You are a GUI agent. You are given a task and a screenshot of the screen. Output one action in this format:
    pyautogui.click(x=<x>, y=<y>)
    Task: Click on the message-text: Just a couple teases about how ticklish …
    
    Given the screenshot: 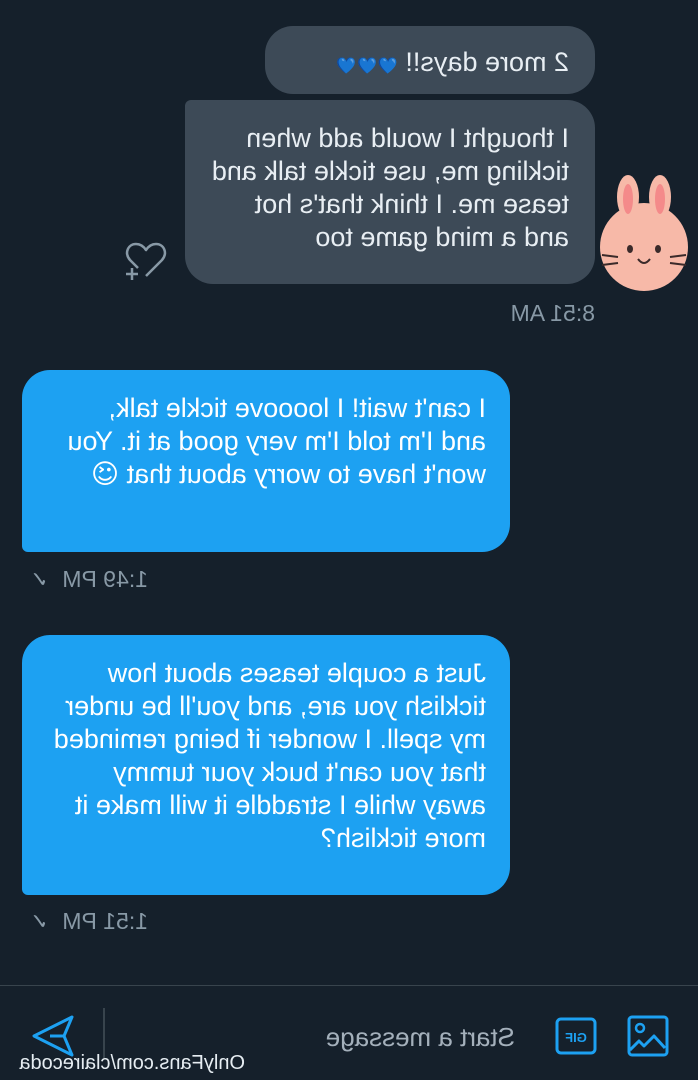 What is the action you would take?
    pyautogui.click(x=269, y=755)
    